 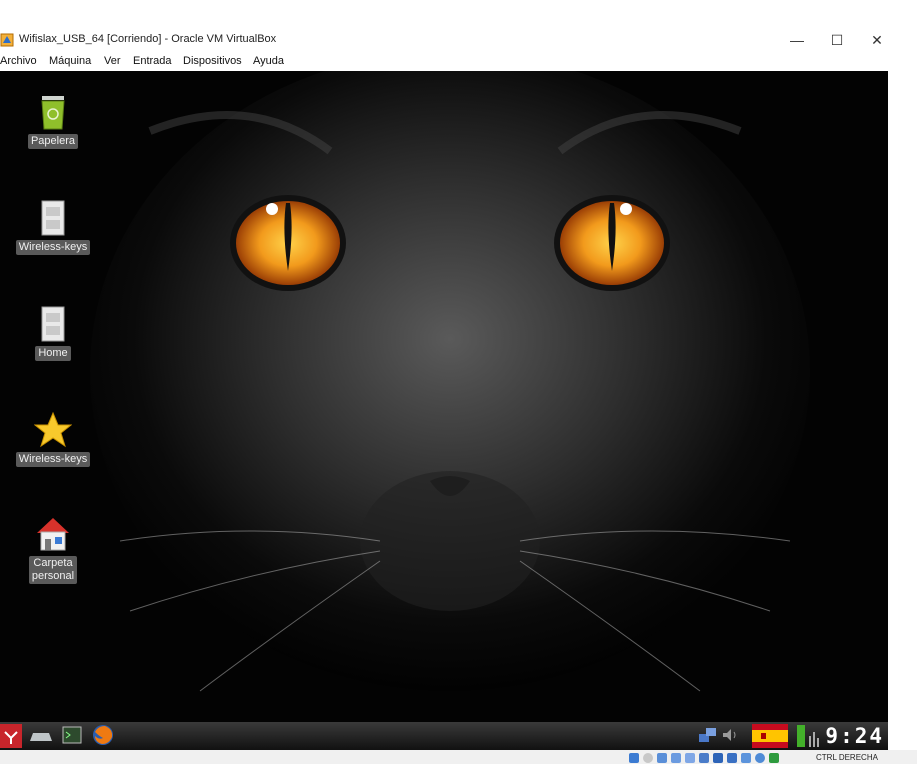 I want to click on maximize-button: ☐, so click(x=837, y=40).